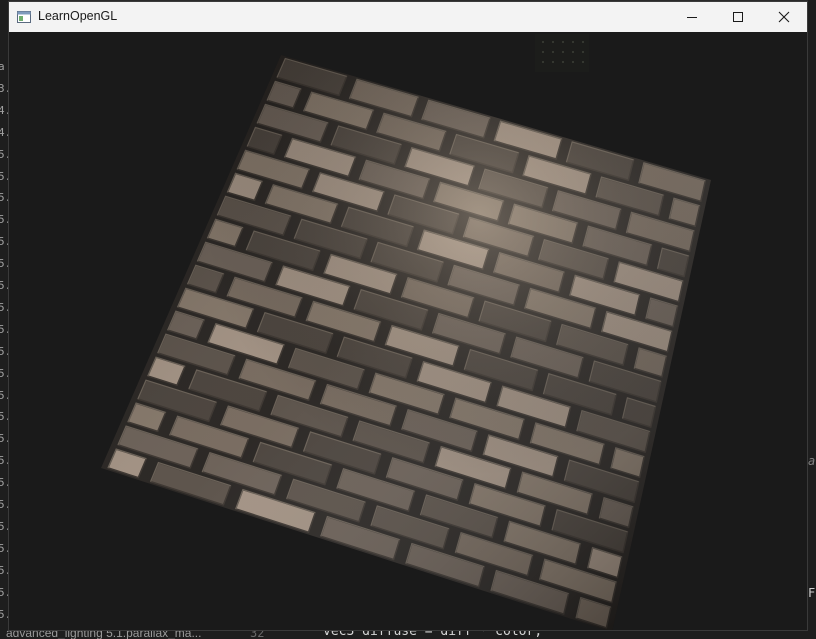 The height and width of the screenshot is (639, 816). What do you see at coordinates (78, 16) in the screenshot?
I see `window-title: LearnOpenGL` at bounding box center [78, 16].